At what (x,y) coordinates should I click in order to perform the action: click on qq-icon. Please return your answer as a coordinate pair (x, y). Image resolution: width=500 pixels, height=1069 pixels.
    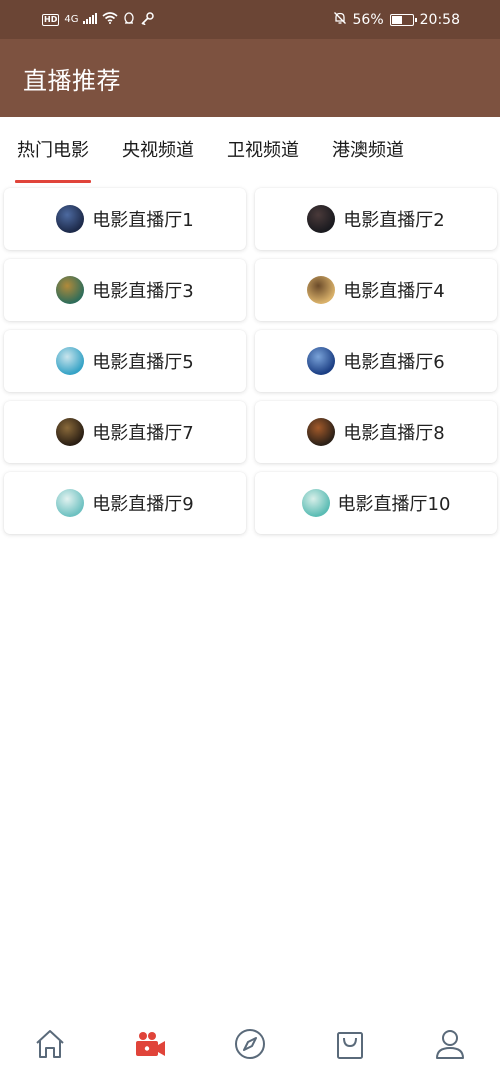
    Looking at the image, I should click on (129, 19).